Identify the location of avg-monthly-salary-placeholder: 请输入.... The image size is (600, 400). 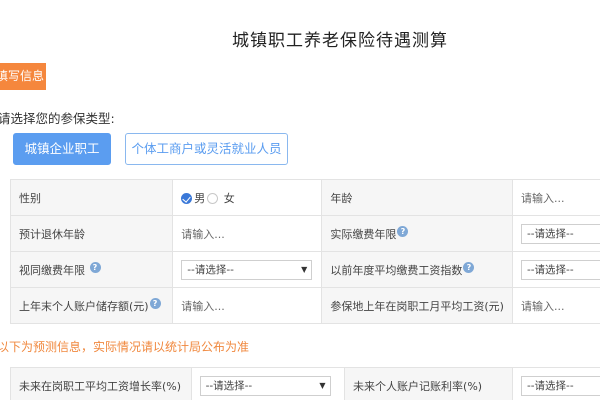
(542, 306).